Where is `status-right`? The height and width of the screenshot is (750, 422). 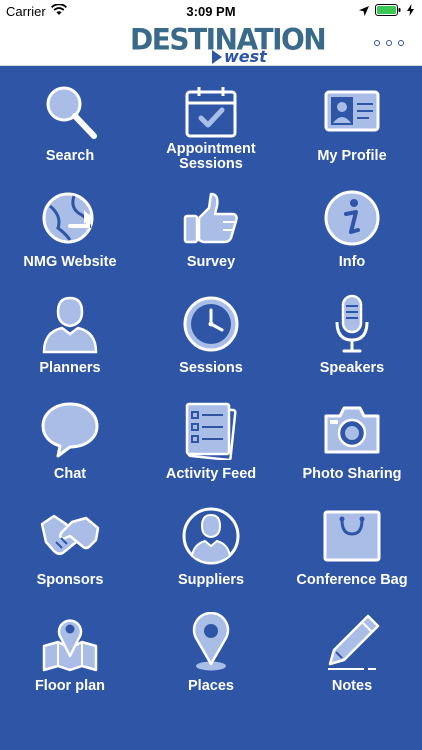 status-right is located at coordinates (386, 11).